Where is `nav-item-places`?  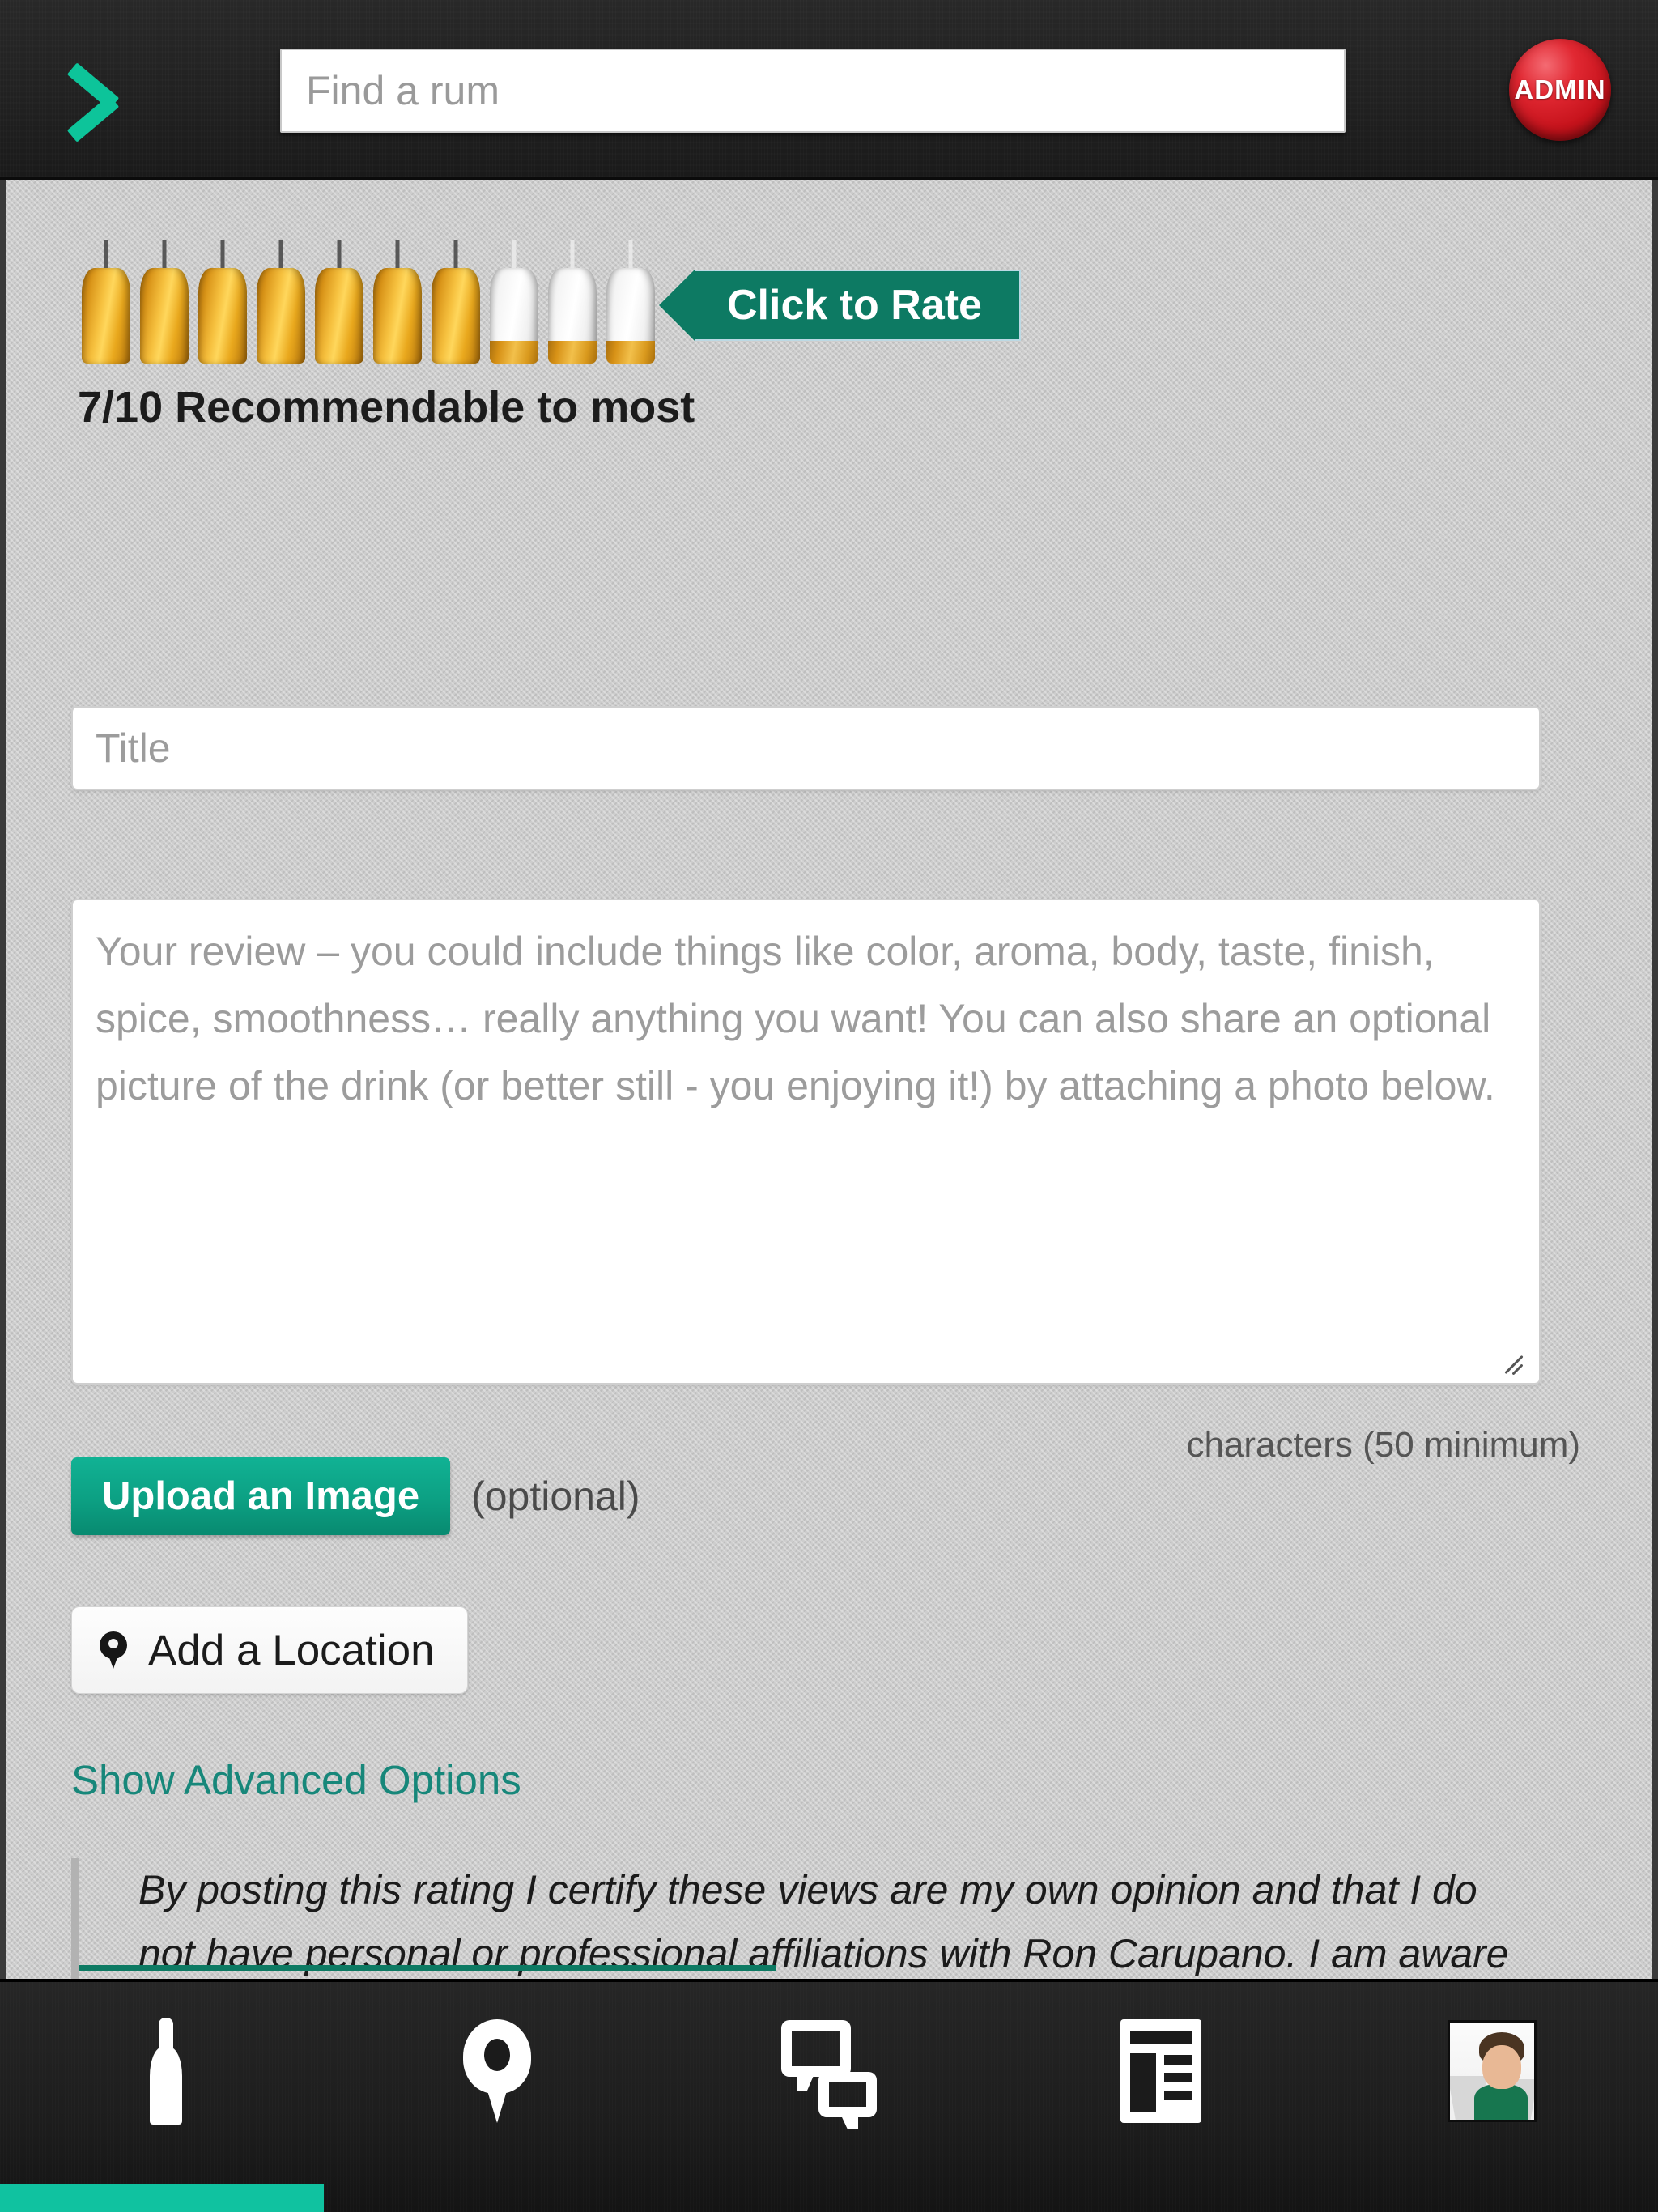
nav-item-places is located at coordinates (498, 2071).